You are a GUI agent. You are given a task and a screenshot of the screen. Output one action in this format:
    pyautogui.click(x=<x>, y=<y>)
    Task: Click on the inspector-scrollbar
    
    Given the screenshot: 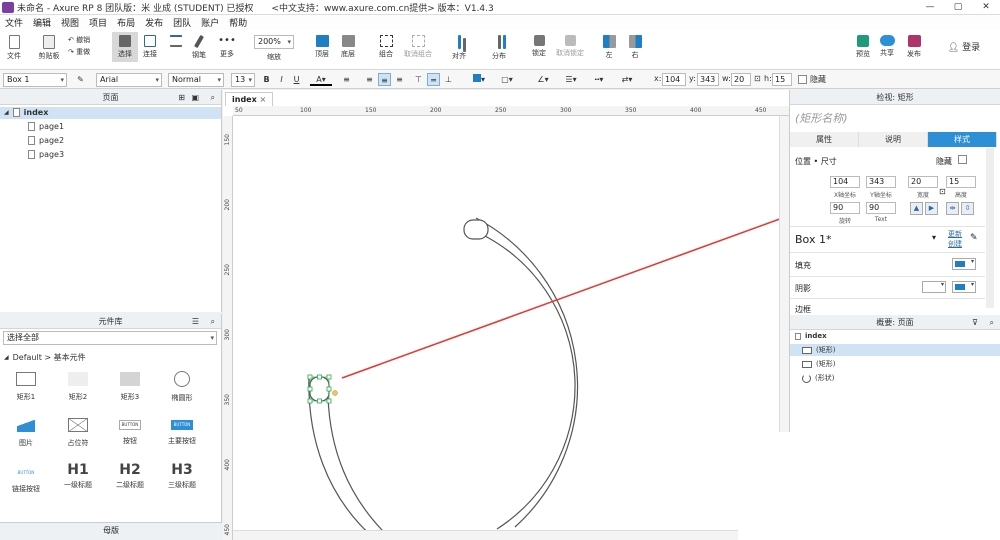 What is the action you would take?
    pyautogui.click(x=990, y=228)
    